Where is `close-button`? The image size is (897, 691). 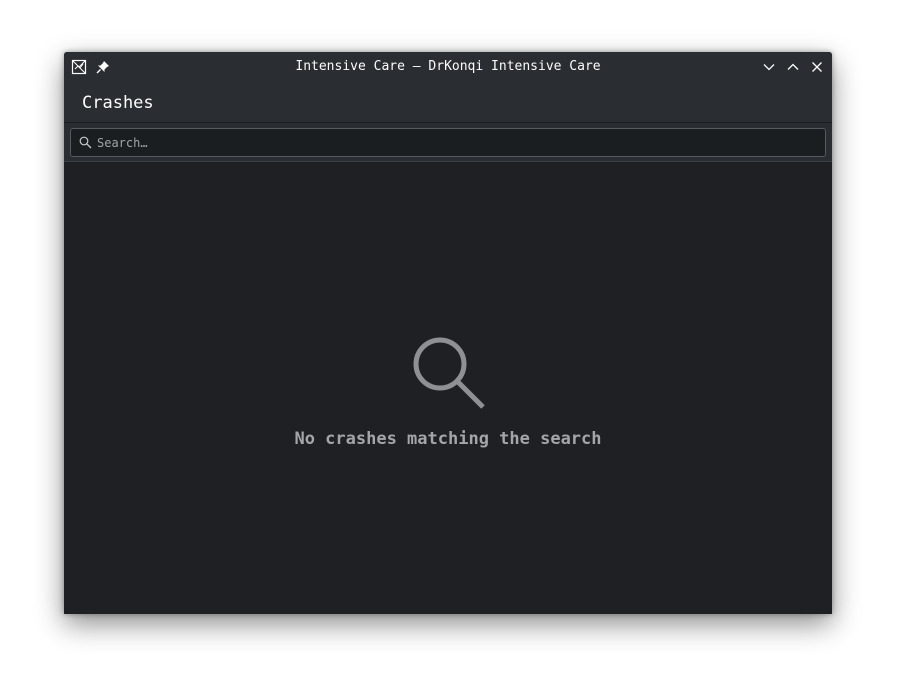
close-button is located at coordinates (817, 67).